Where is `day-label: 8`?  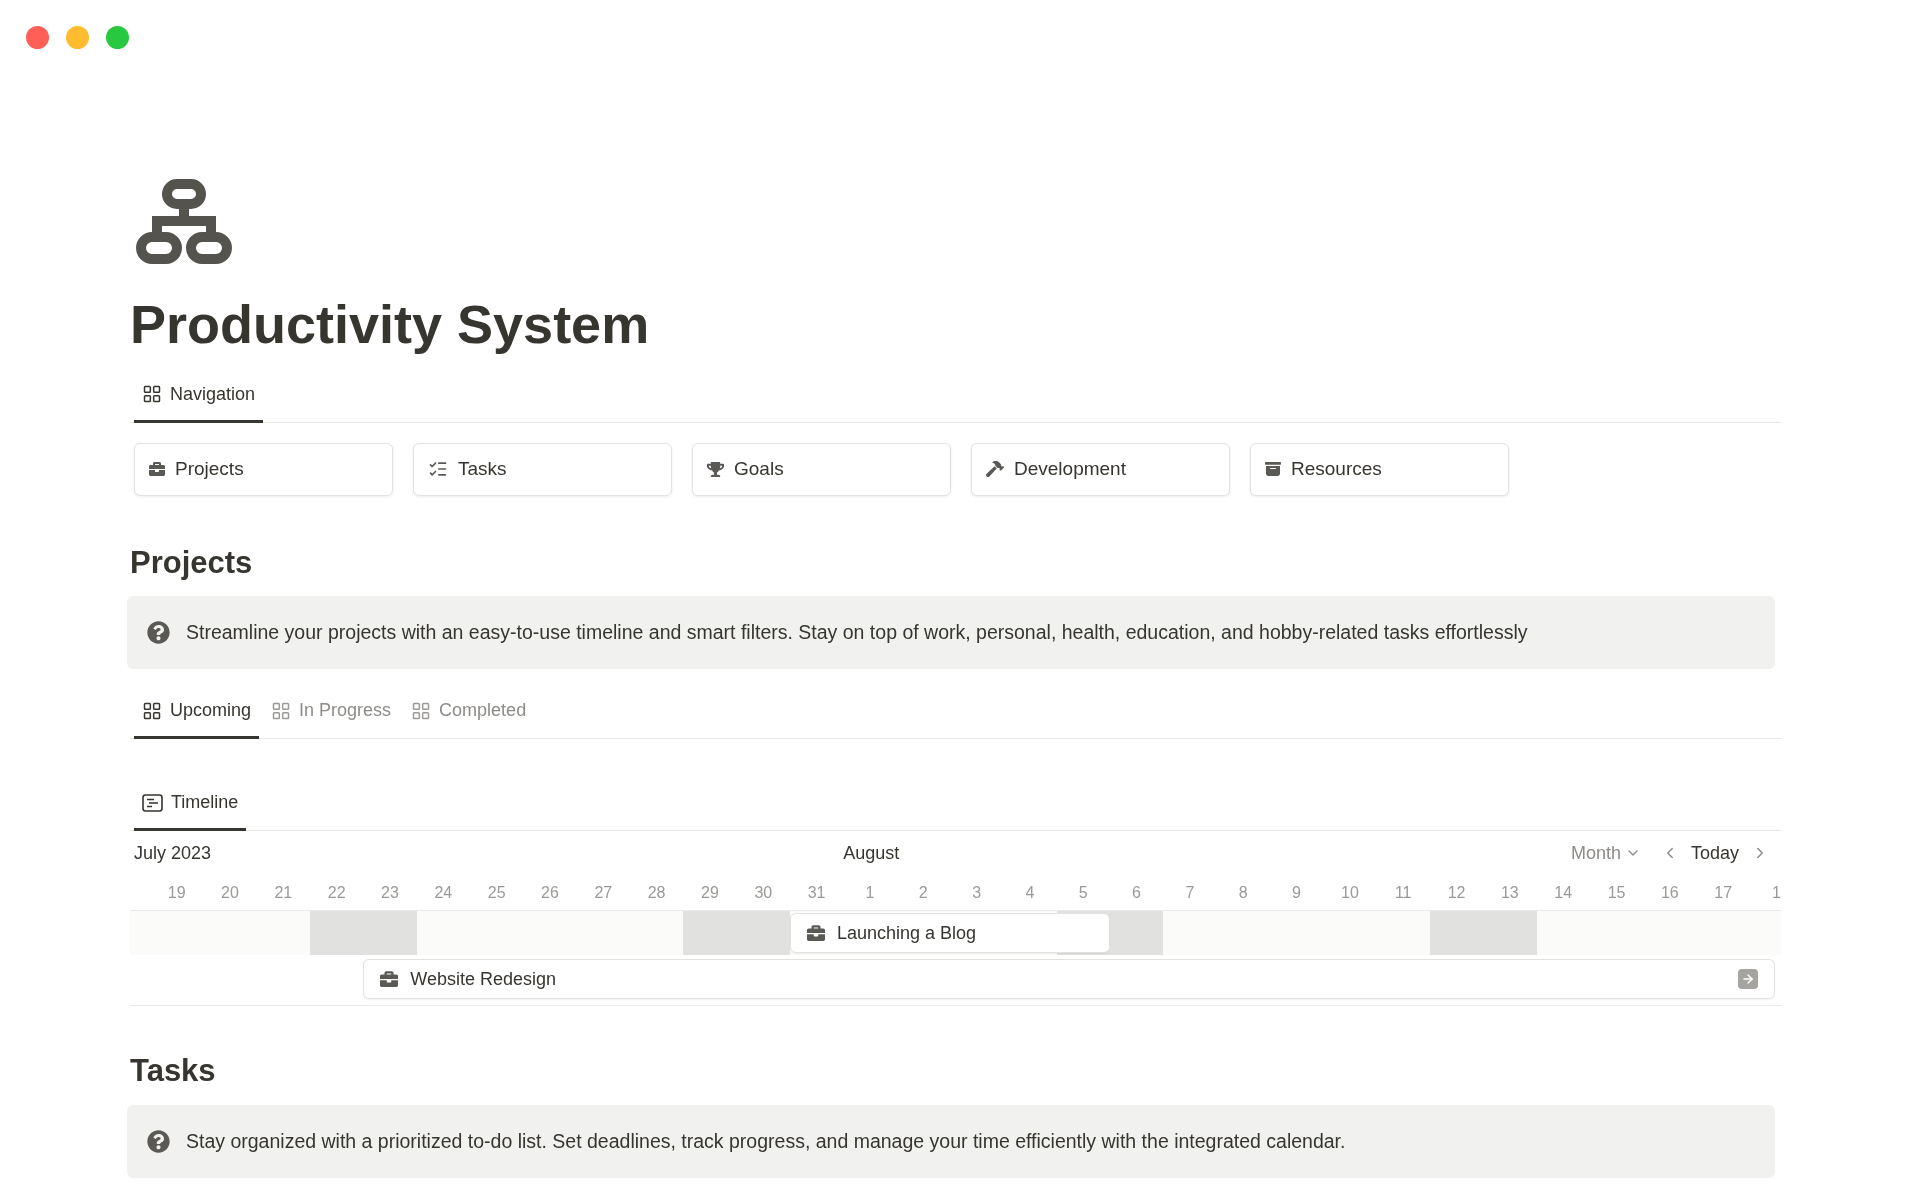
day-label: 8 is located at coordinates (1243, 892).